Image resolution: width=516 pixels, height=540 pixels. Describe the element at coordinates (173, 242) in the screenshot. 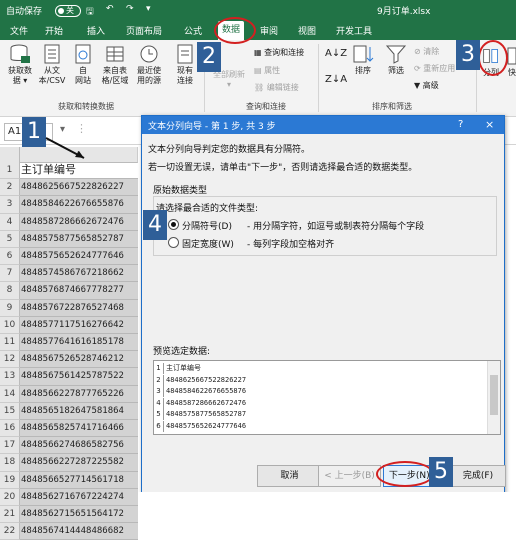

I see `radio-fixed-width` at that location.